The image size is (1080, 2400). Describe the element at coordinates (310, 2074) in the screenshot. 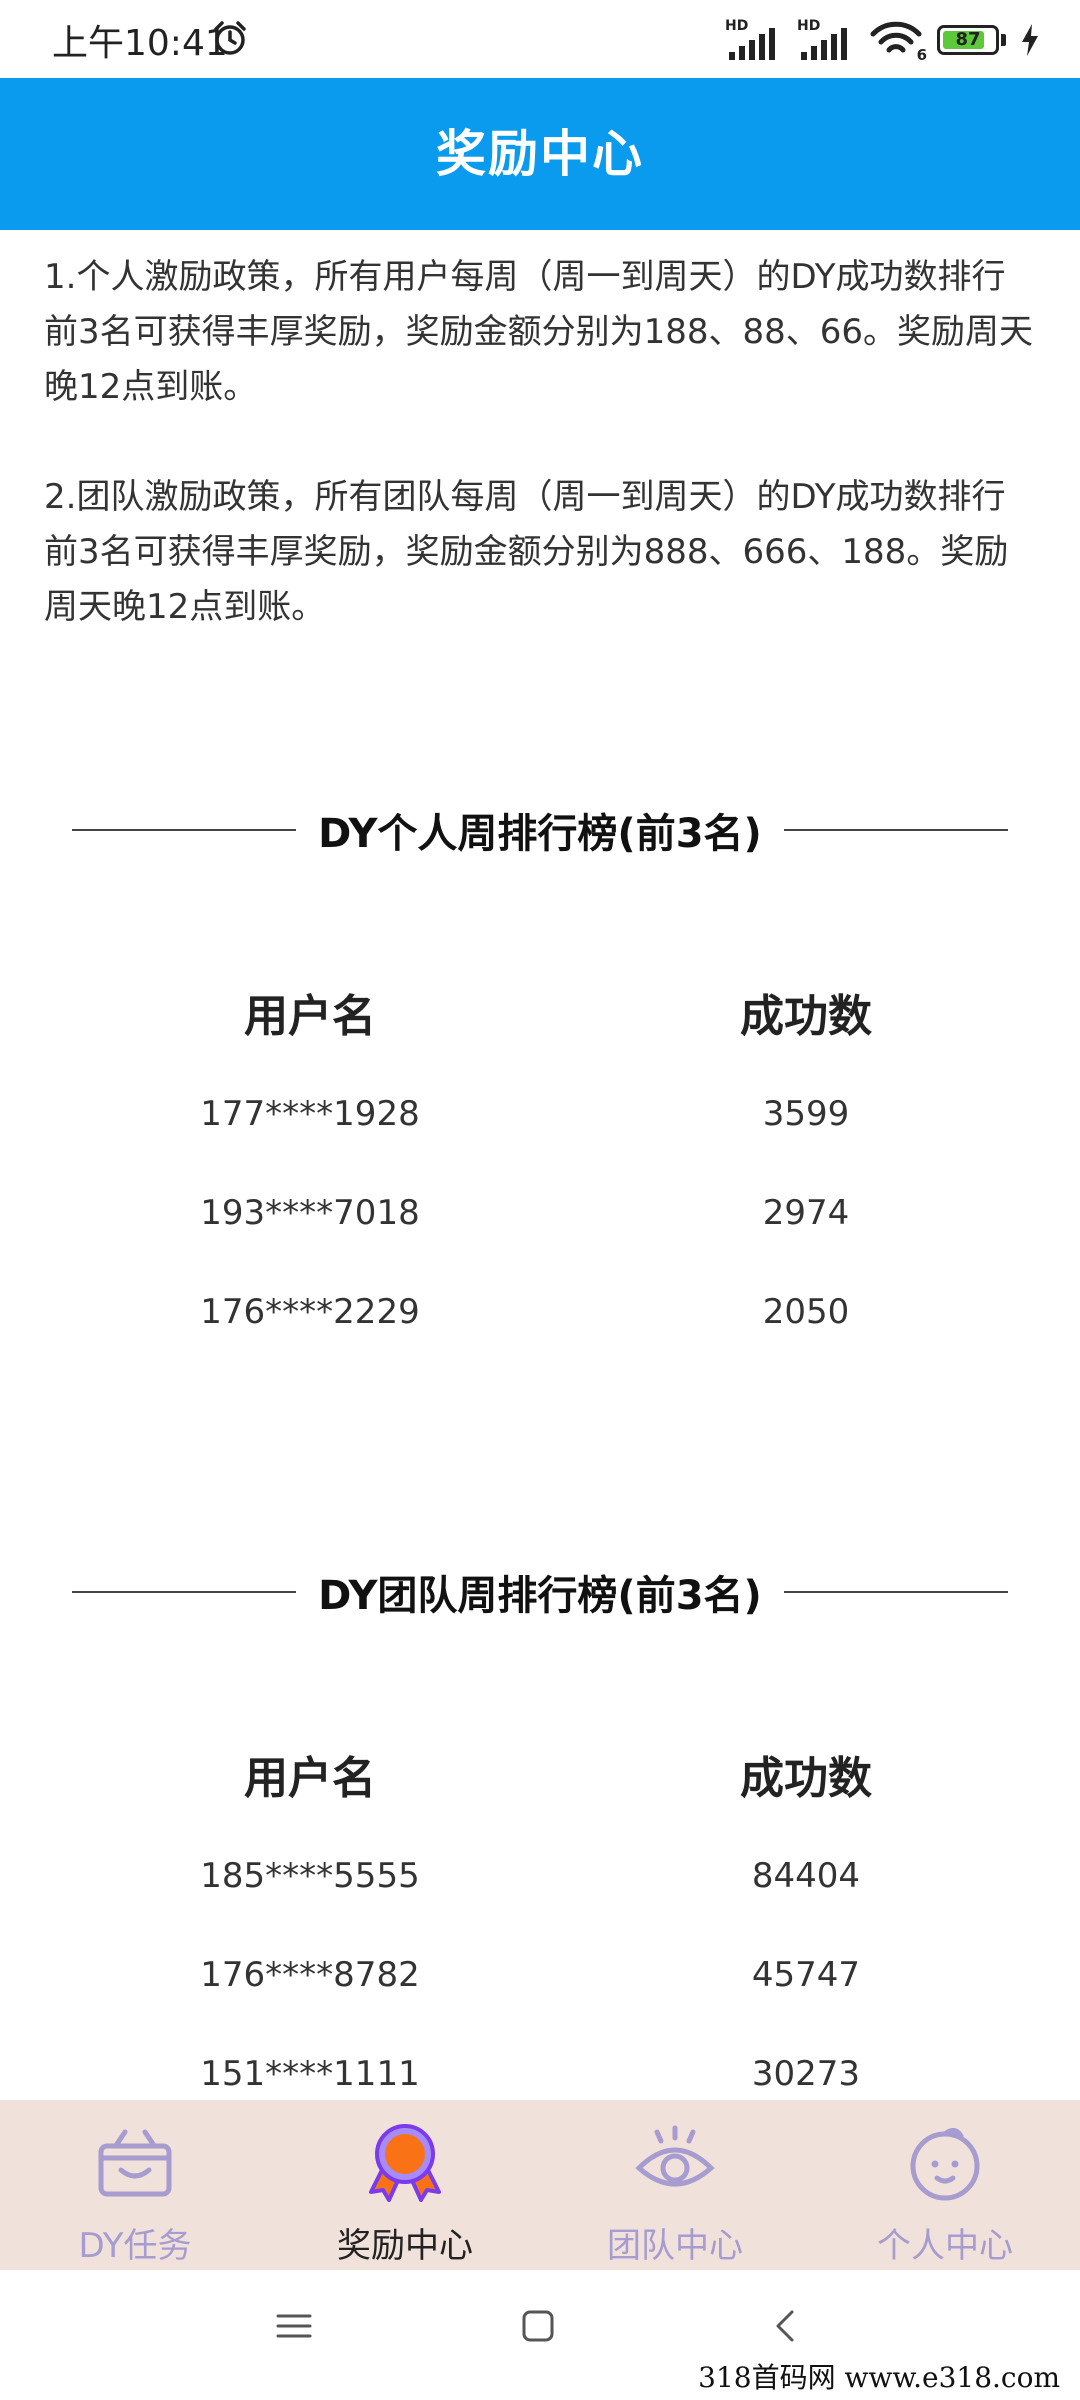

I see `ranking-user: 151****1111` at that location.